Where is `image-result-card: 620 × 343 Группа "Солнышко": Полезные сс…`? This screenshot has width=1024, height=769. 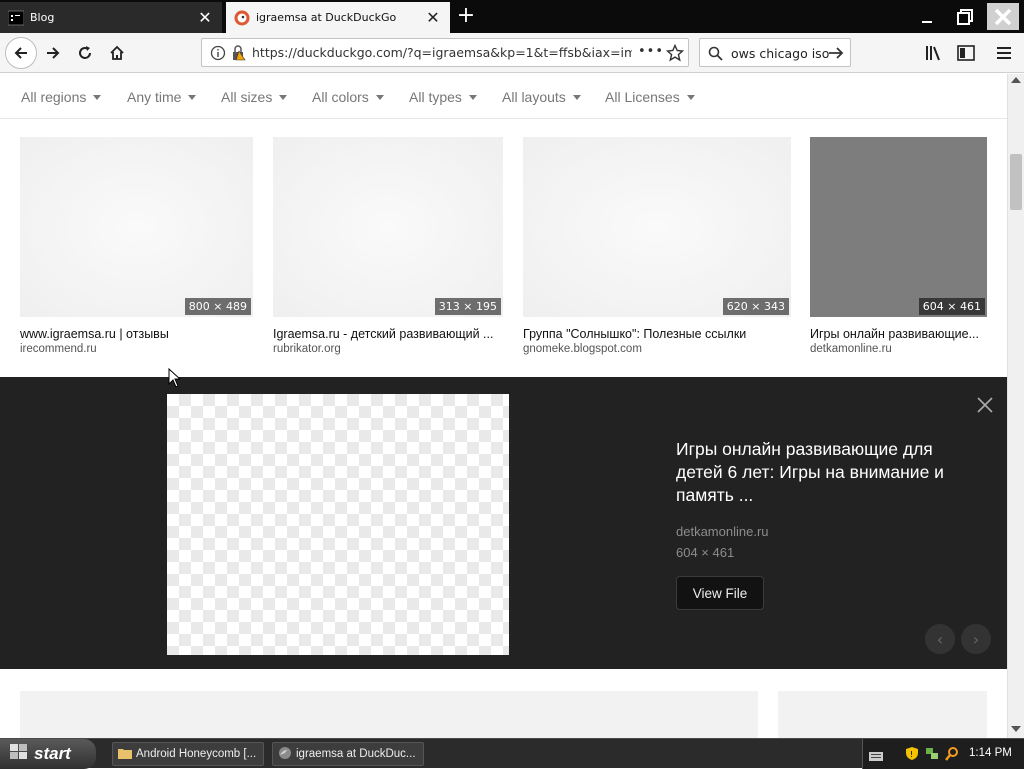
image-result-card: 620 × 343 Группа "Солнышко": Полезные сс… is located at coordinates (657, 246).